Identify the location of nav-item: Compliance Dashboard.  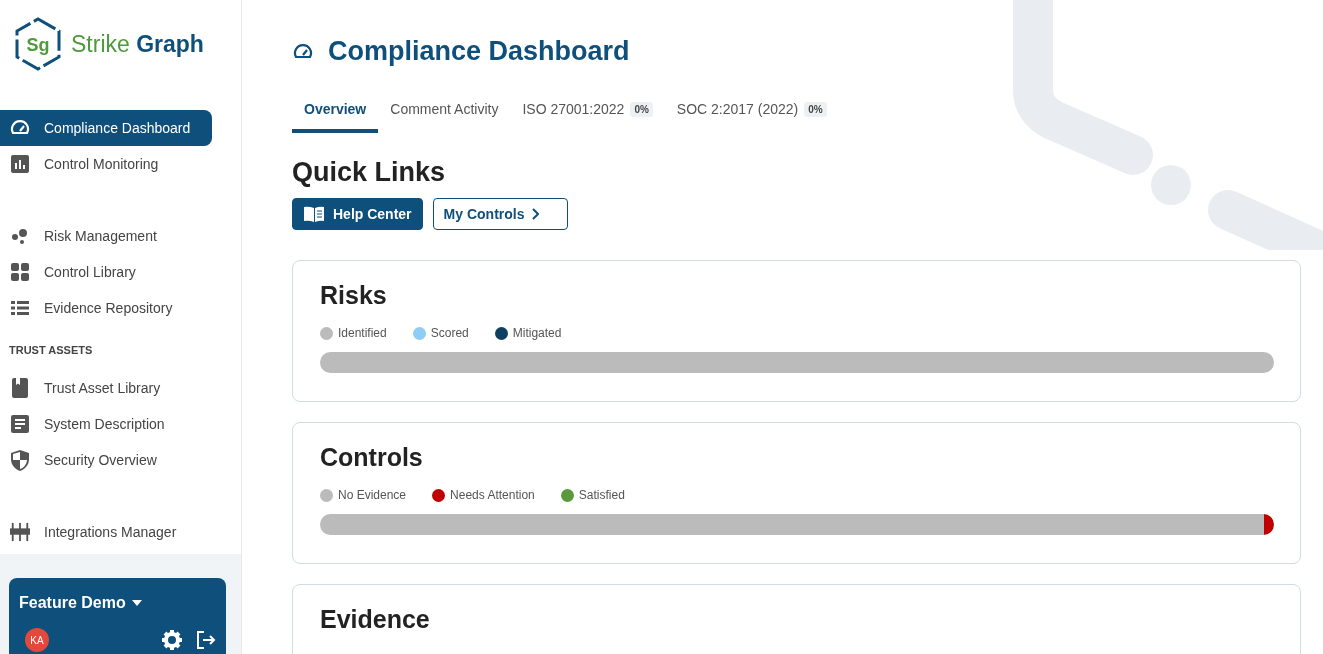
(106, 128).